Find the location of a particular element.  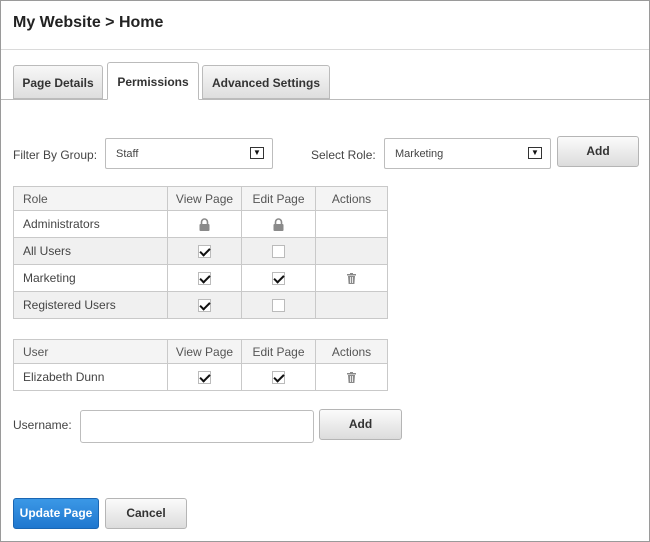

filter-group-value: Staff is located at coordinates (127, 154).